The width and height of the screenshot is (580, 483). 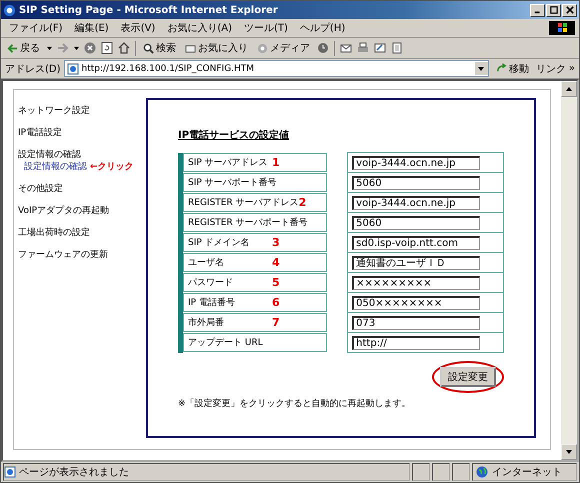 I want to click on down-arrow-icon, so click(x=569, y=452).